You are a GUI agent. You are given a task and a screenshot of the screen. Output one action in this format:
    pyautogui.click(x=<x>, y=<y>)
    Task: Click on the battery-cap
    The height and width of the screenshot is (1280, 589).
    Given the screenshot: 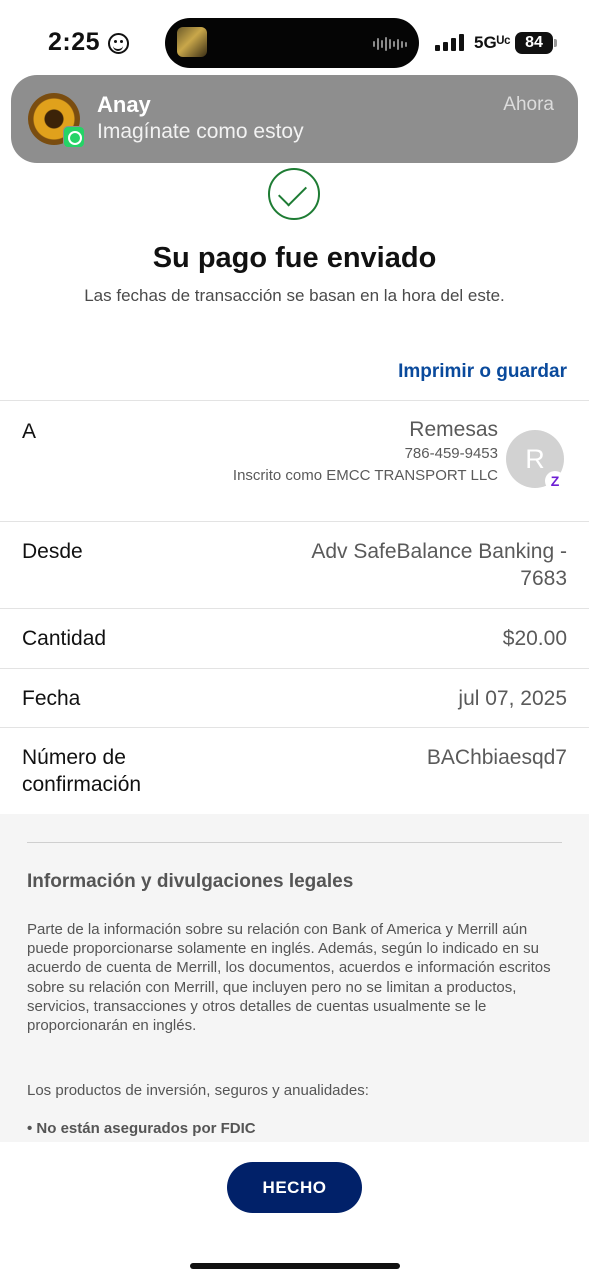 What is the action you would take?
    pyautogui.click(x=555, y=43)
    